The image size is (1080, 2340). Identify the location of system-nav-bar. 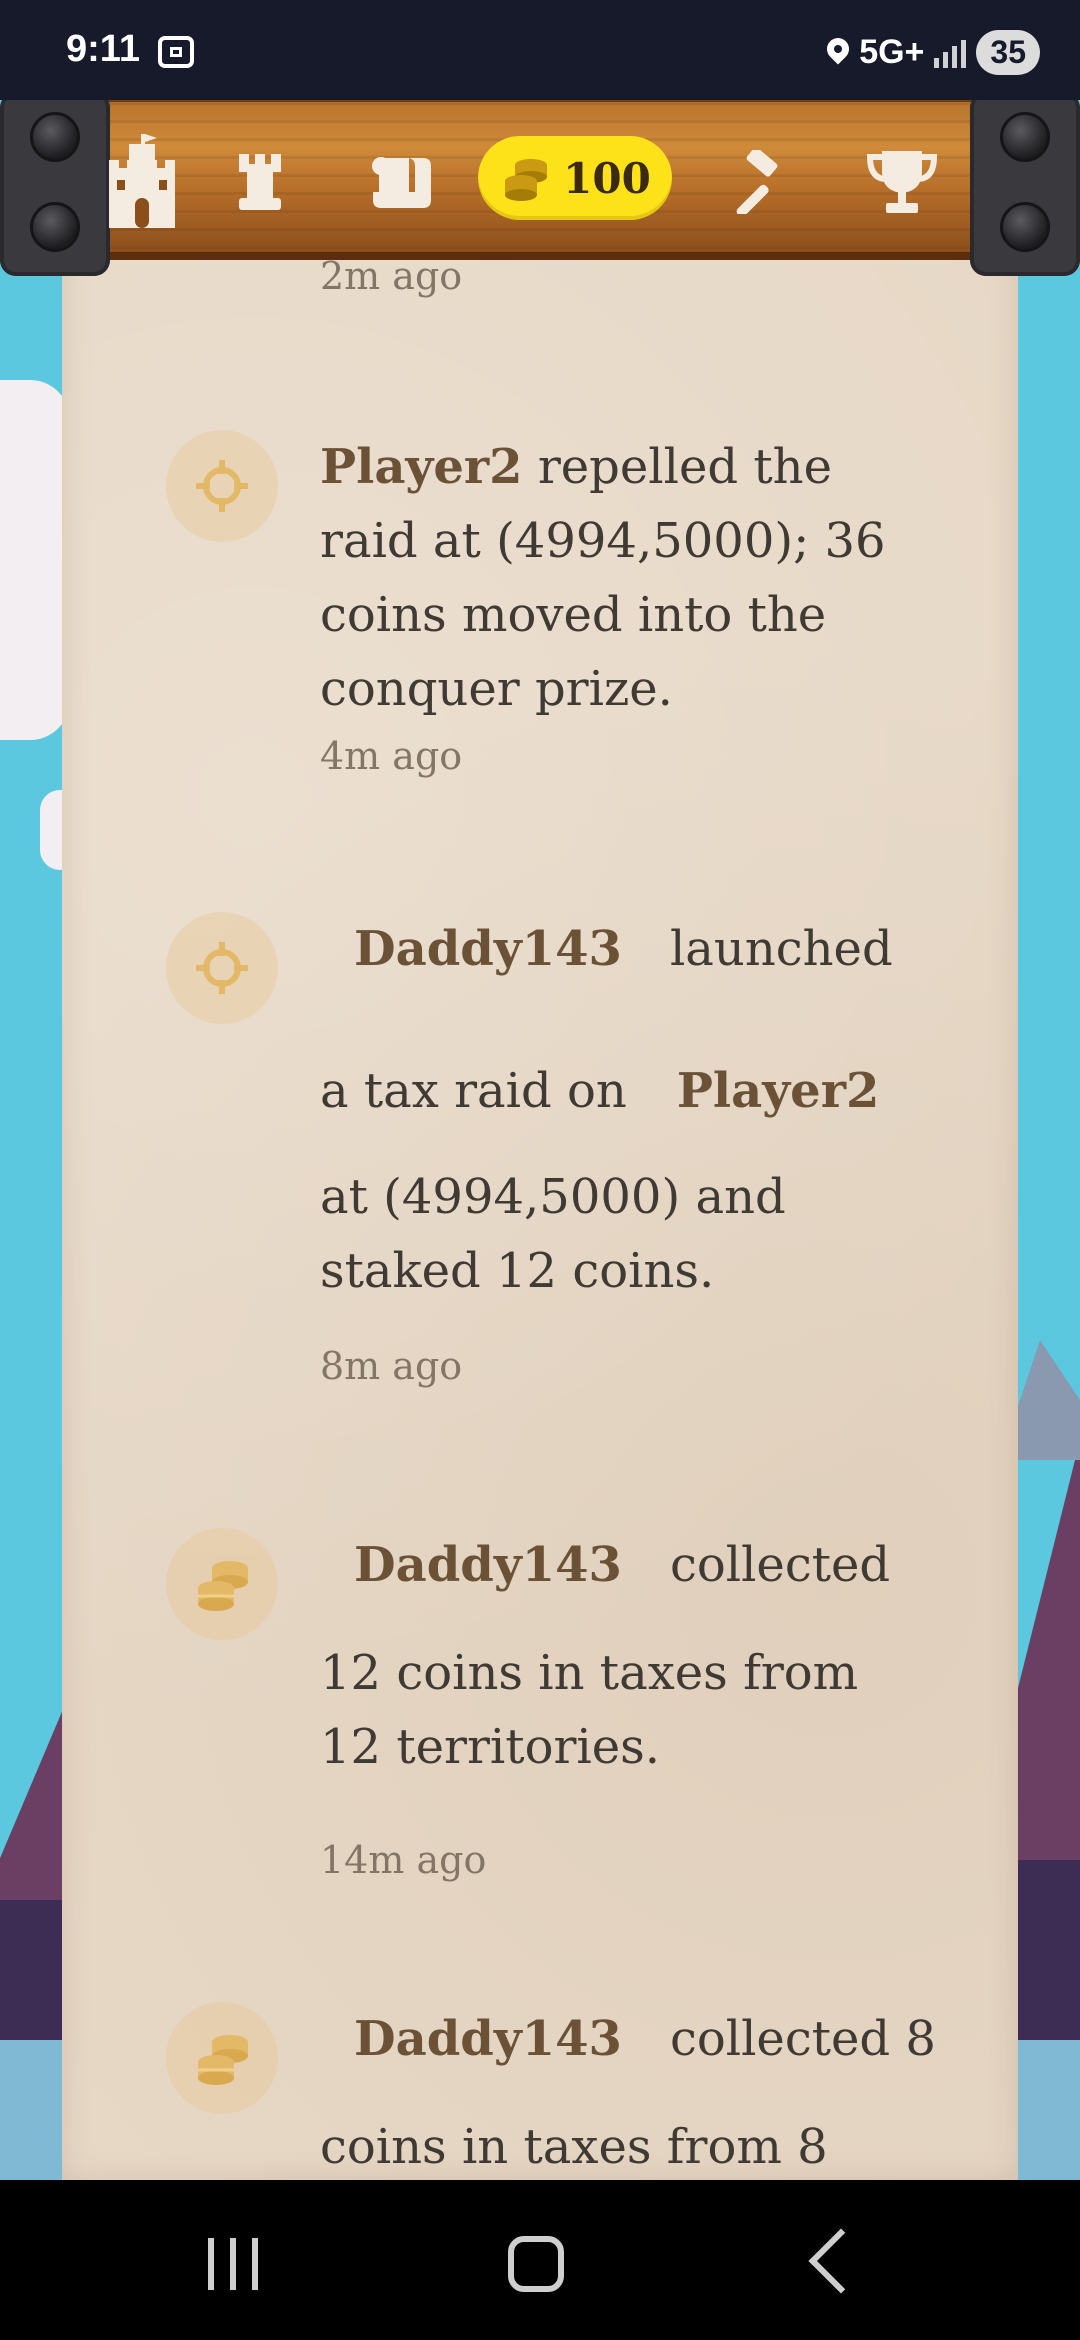
(540, 2260).